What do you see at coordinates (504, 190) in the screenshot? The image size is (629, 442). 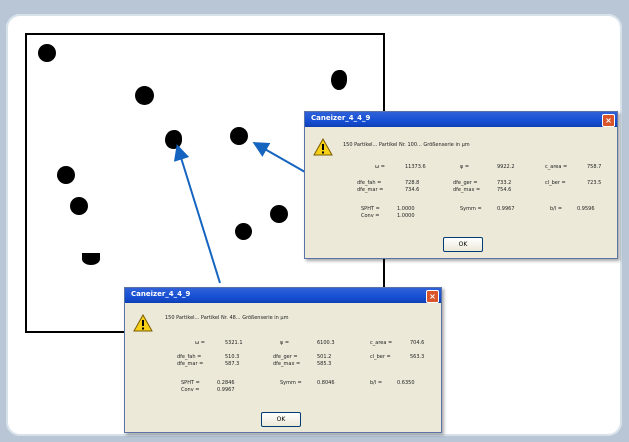 I see `value: 754.6` at bounding box center [504, 190].